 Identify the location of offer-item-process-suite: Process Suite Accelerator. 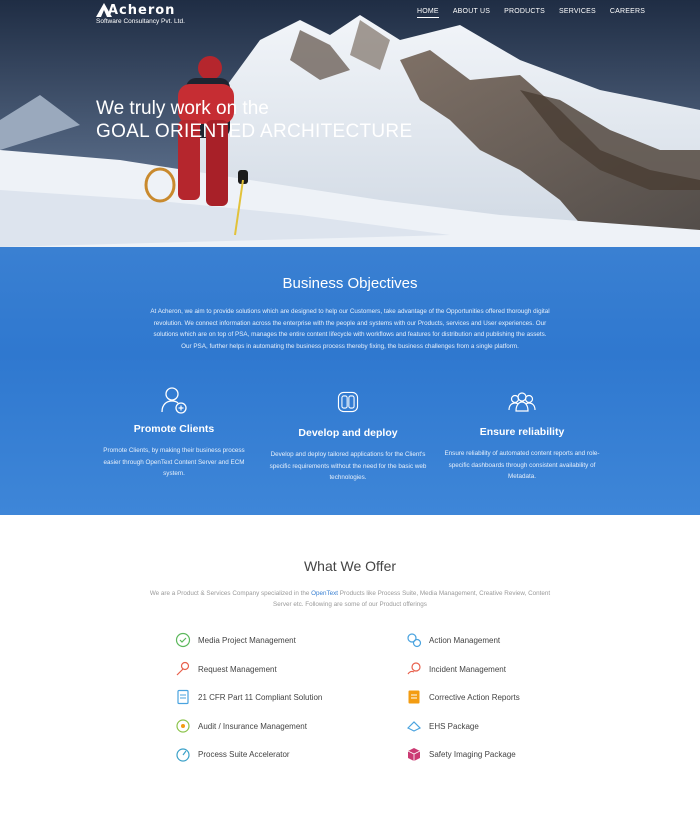
(232, 754).